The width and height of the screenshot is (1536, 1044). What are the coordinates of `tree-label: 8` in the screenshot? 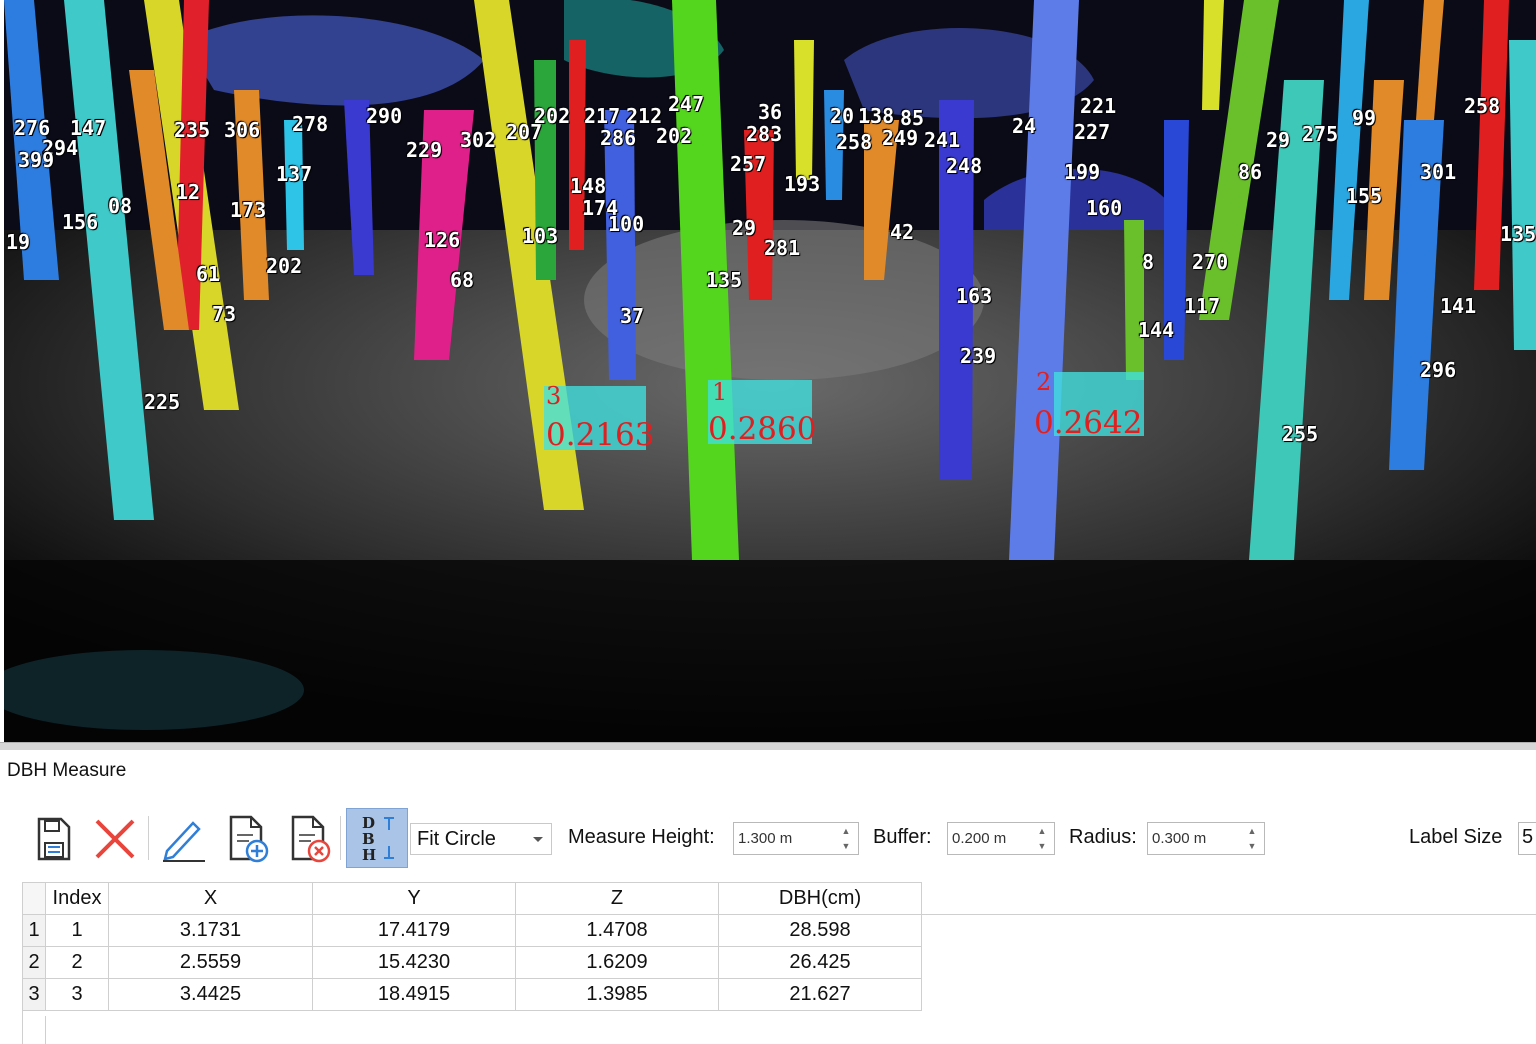 It's located at (1148, 262).